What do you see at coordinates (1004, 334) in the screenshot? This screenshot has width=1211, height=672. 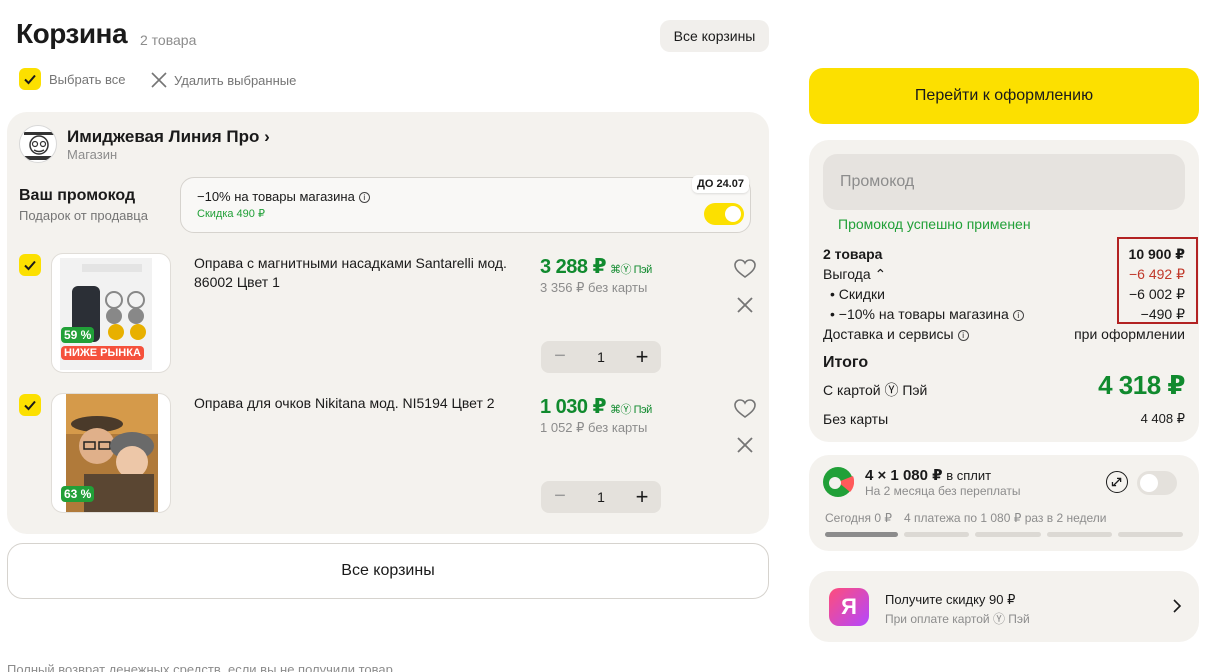 I see `summary-row-delivery: Доставка и сервисы i при оформлении` at bounding box center [1004, 334].